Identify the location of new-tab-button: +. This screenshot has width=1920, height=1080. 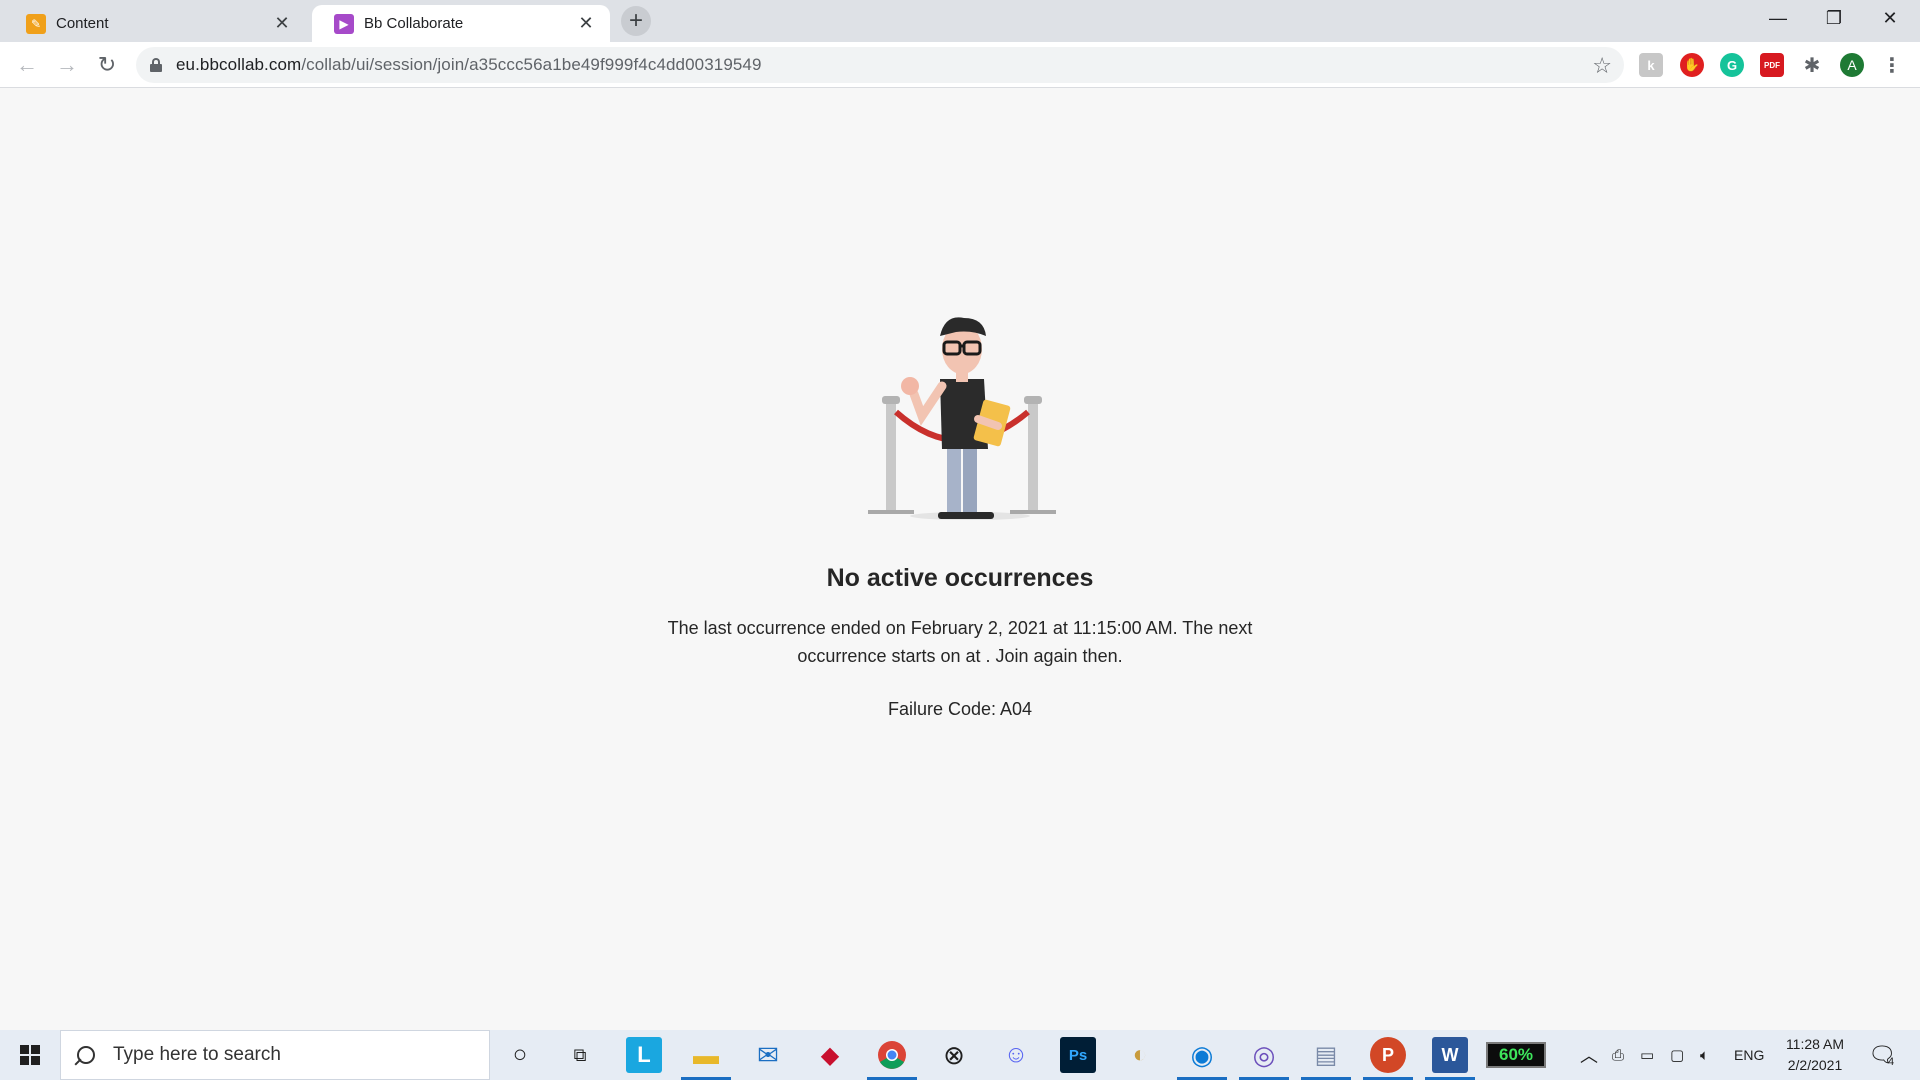
(636, 21).